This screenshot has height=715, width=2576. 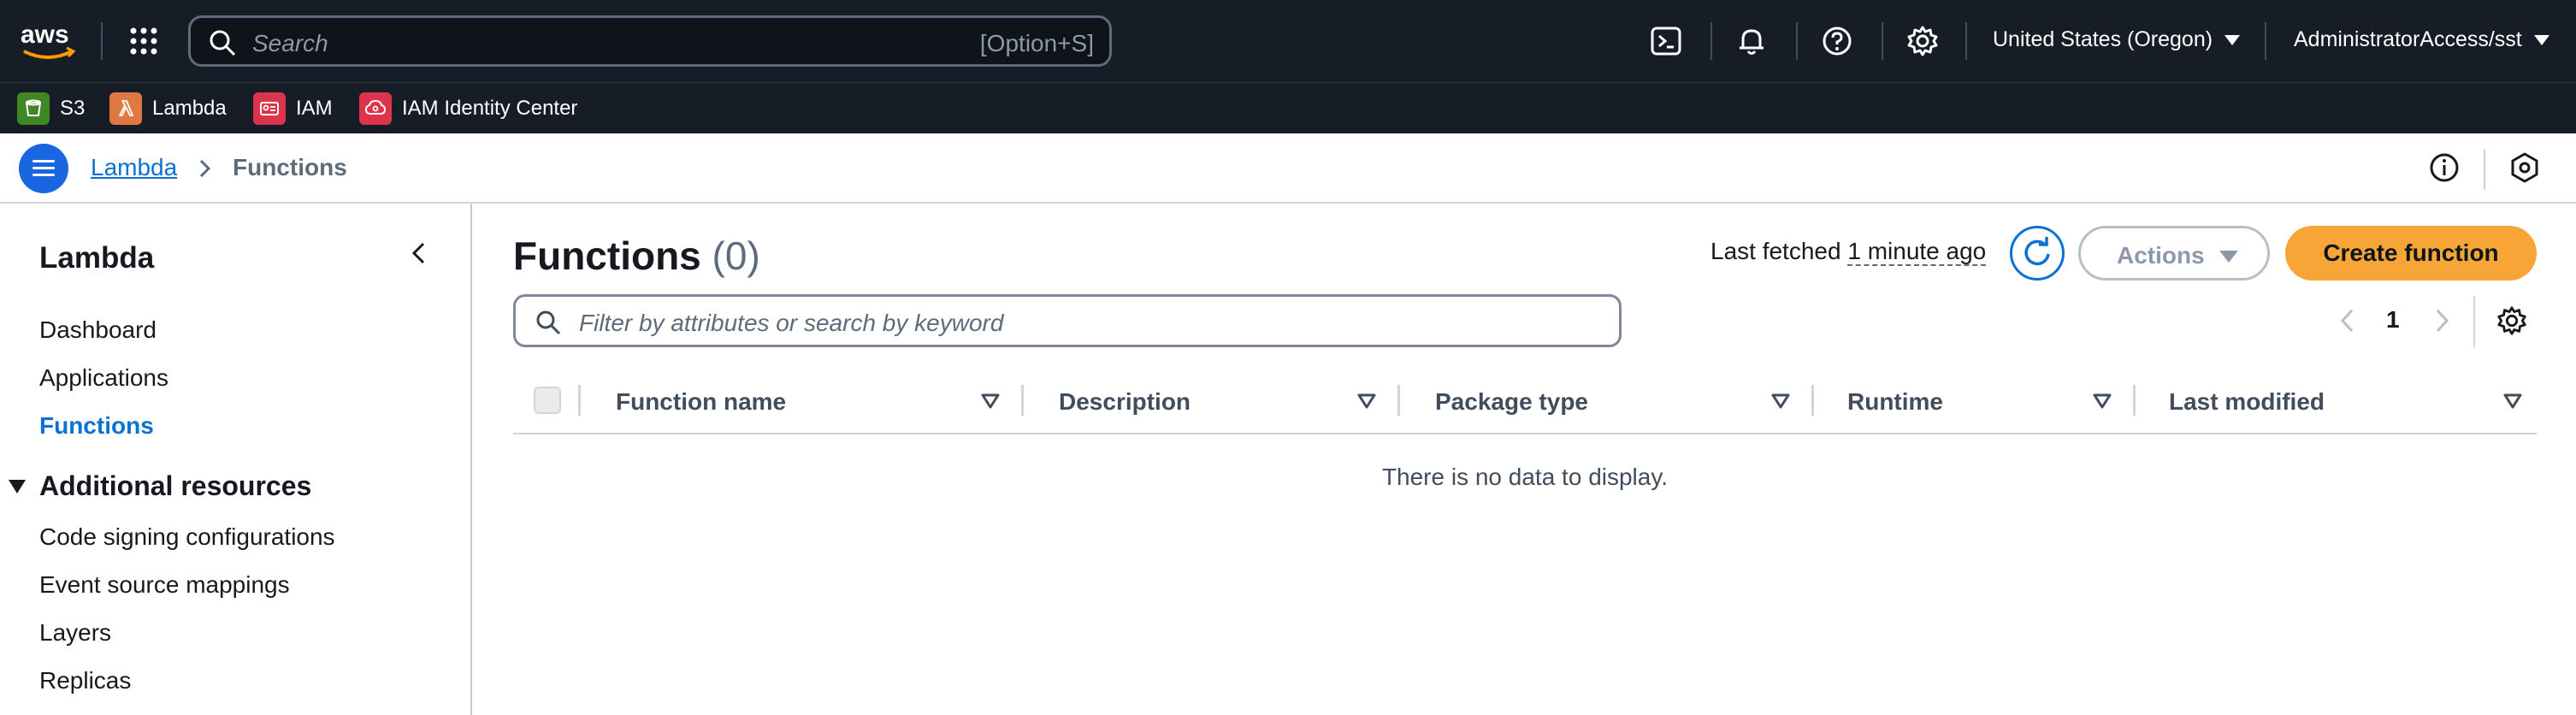 What do you see at coordinates (2393, 320) in the screenshot?
I see `page-number: 1` at bounding box center [2393, 320].